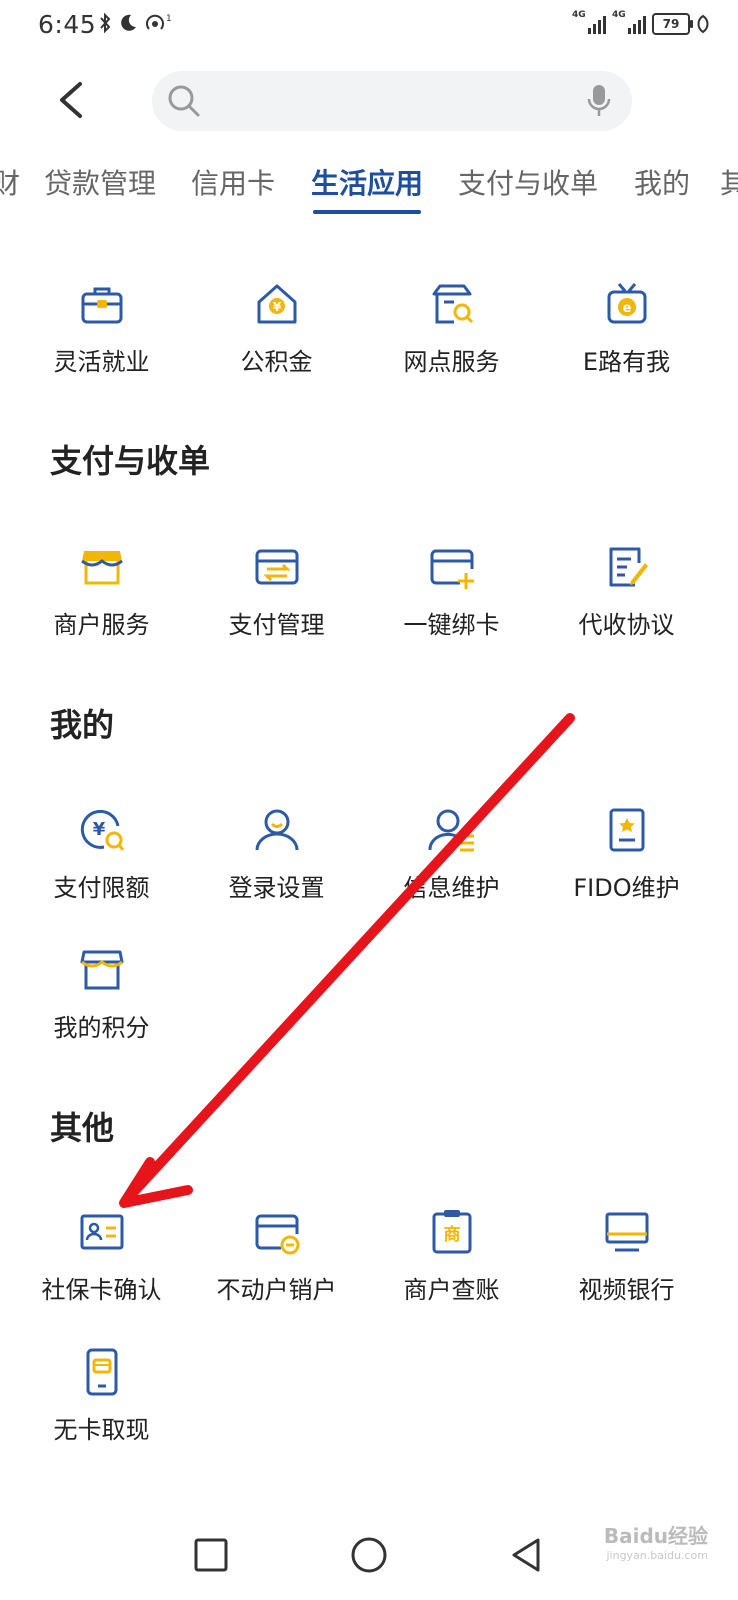  Describe the element at coordinates (452, 569) in the screenshot. I see `card-add-icon` at that location.